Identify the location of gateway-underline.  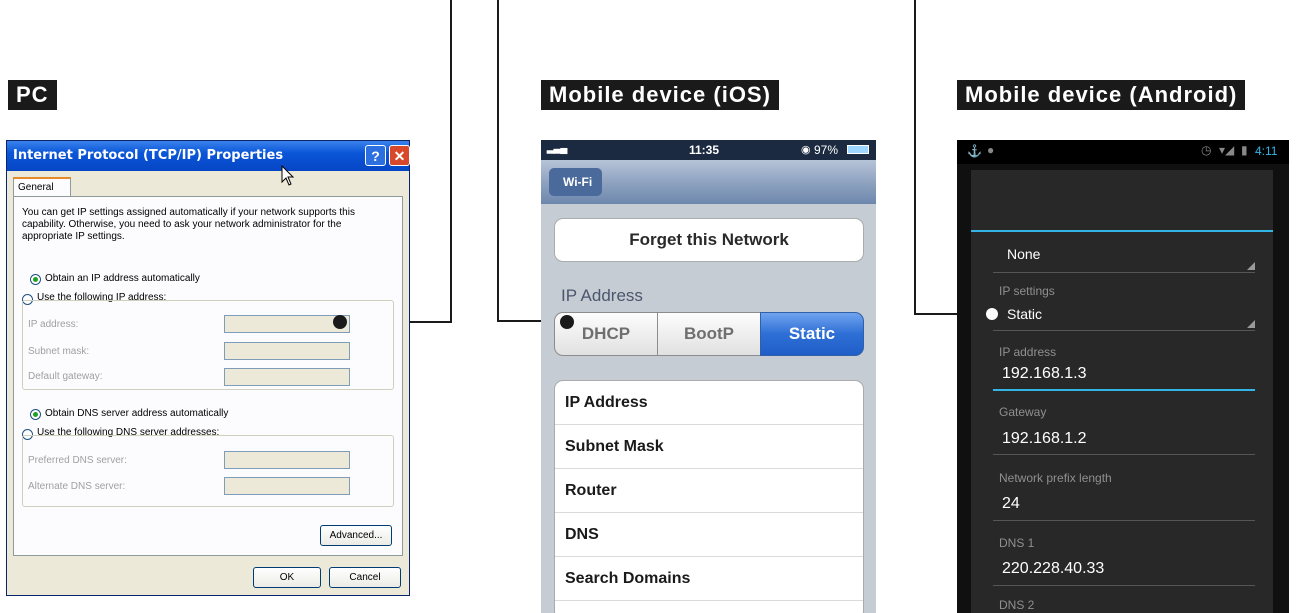
(1124, 454).